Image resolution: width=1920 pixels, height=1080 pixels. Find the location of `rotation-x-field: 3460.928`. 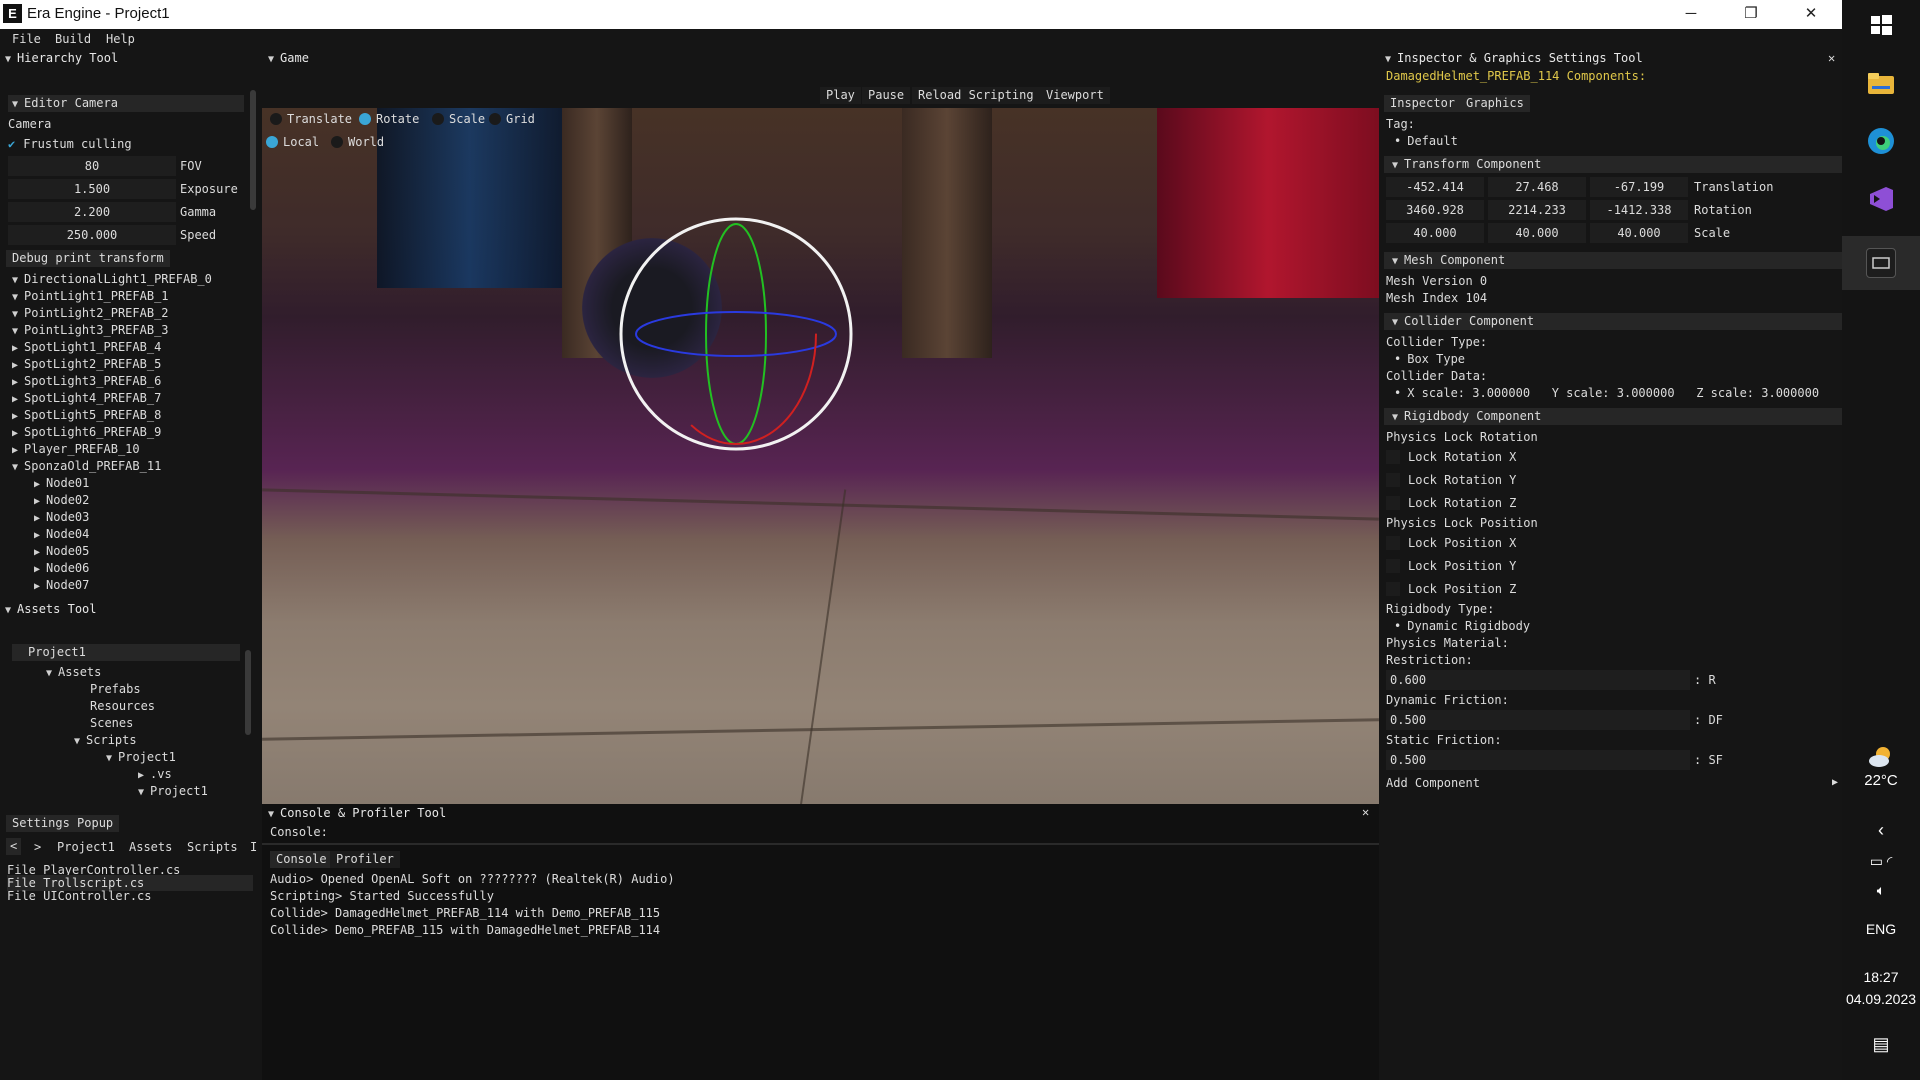

rotation-x-field: 3460.928 is located at coordinates (1435, 210).